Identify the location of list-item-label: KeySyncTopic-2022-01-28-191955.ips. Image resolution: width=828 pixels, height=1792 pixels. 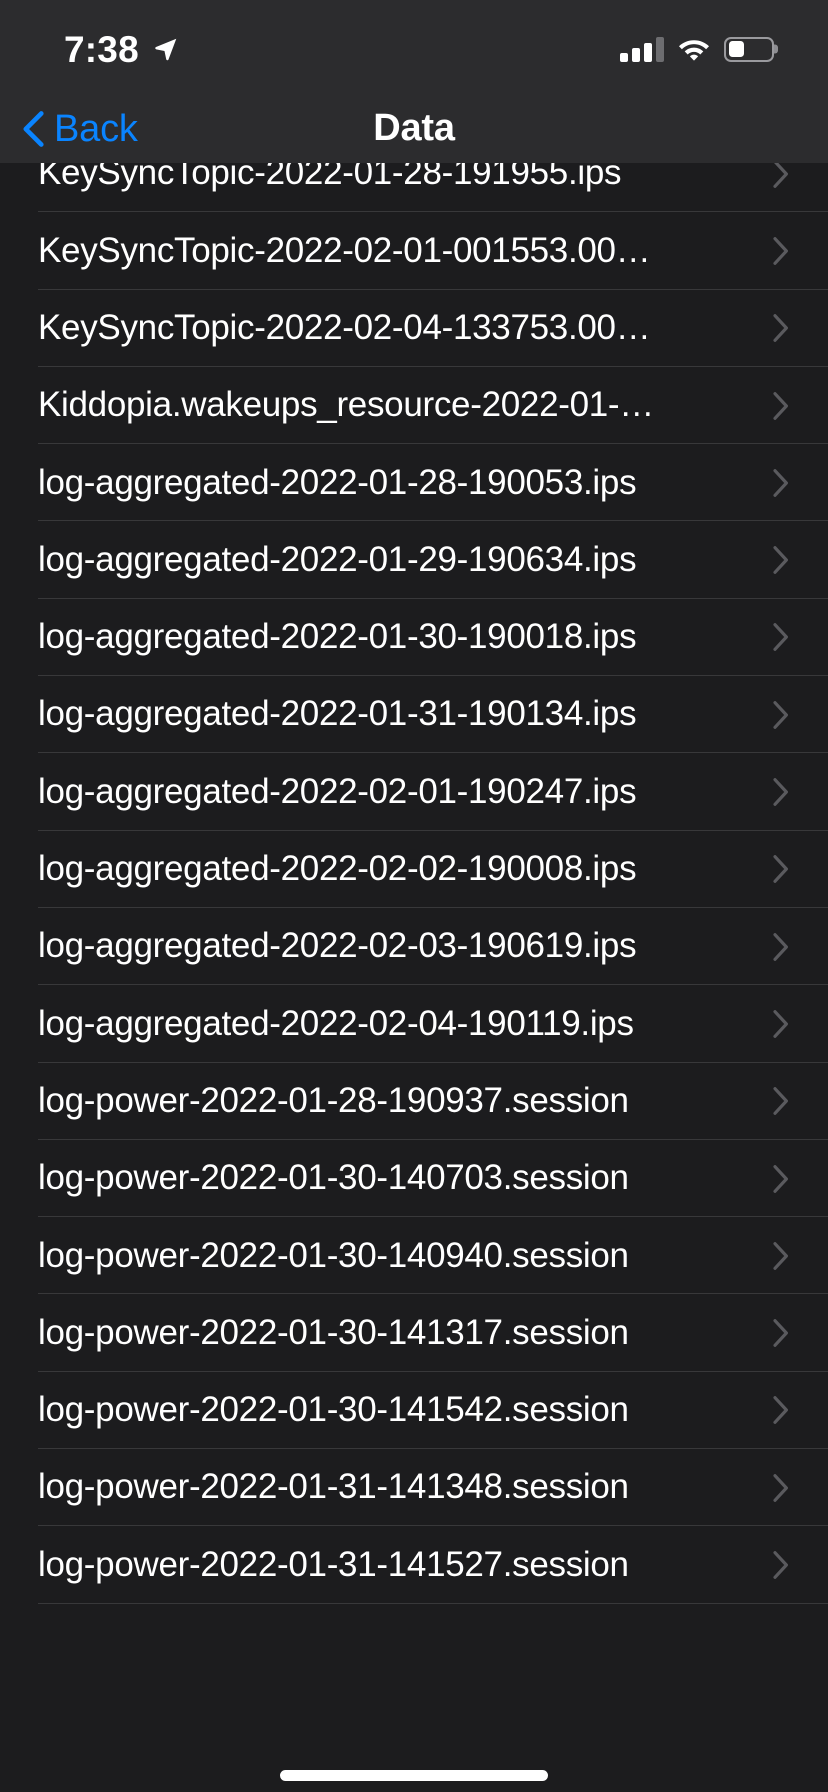
(330, 178).